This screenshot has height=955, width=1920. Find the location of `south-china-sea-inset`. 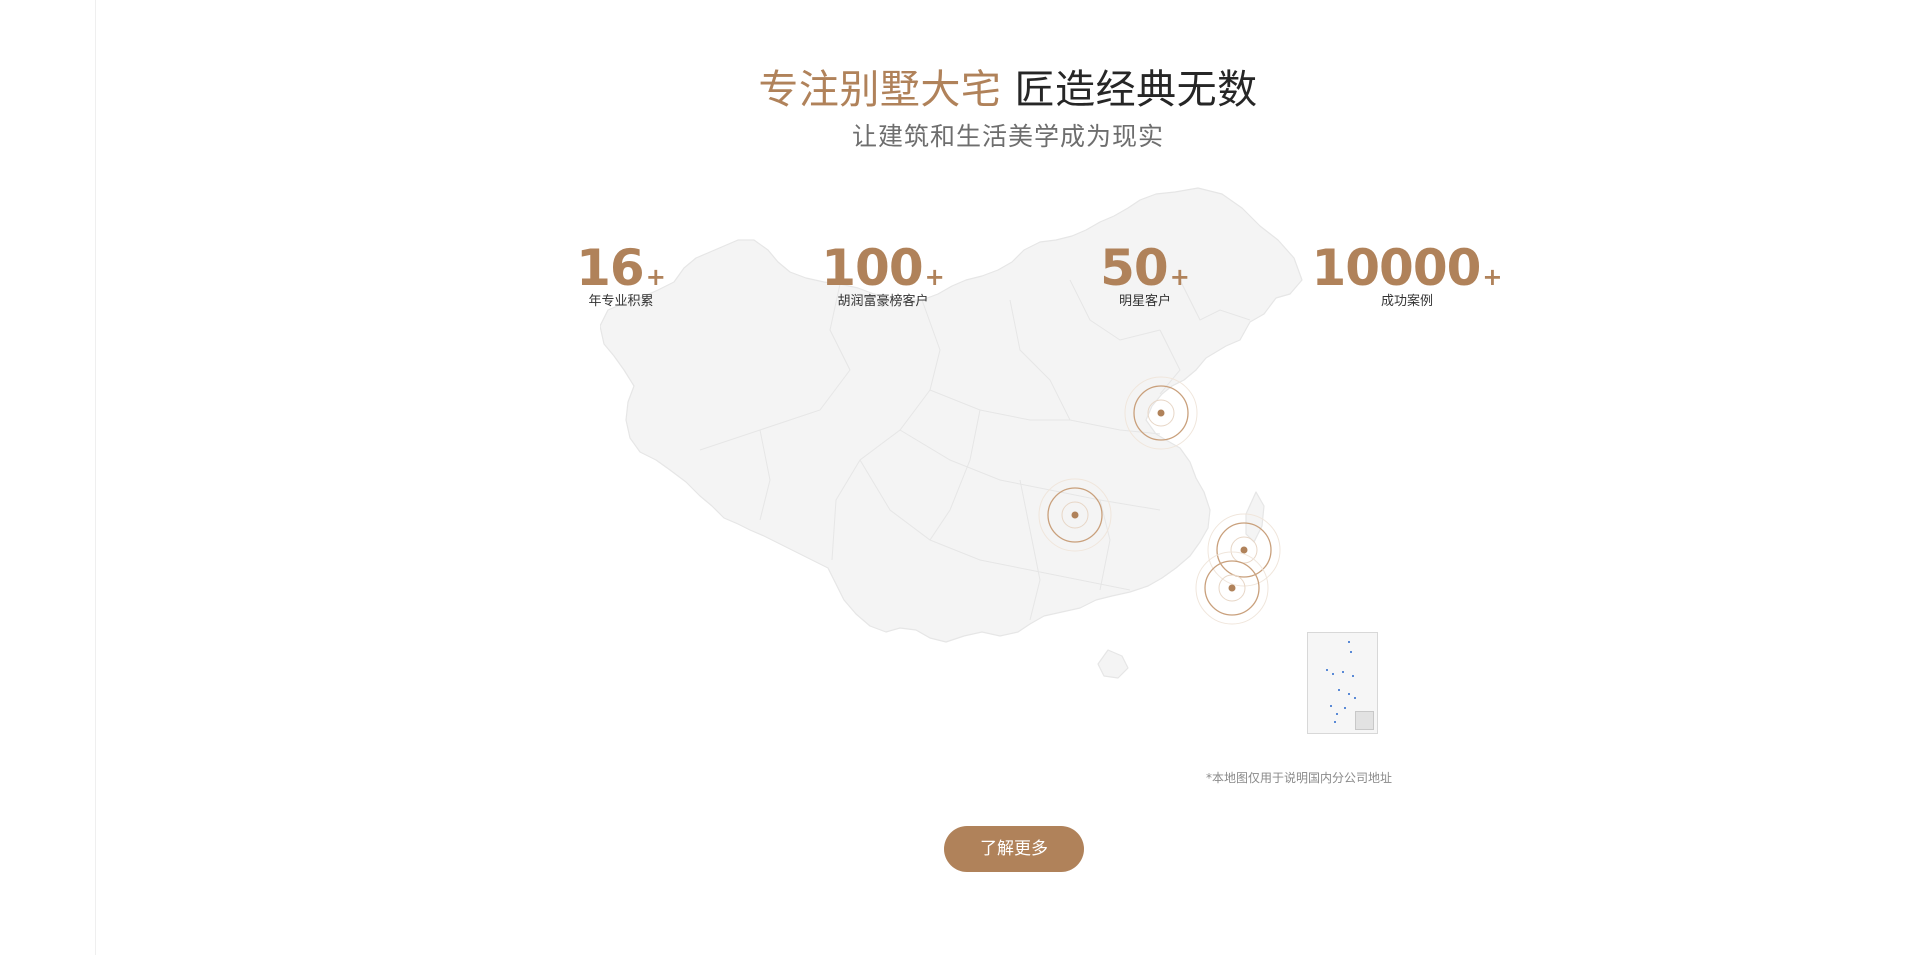

south-china-sea-inset is located at coordinates (1342, 683).